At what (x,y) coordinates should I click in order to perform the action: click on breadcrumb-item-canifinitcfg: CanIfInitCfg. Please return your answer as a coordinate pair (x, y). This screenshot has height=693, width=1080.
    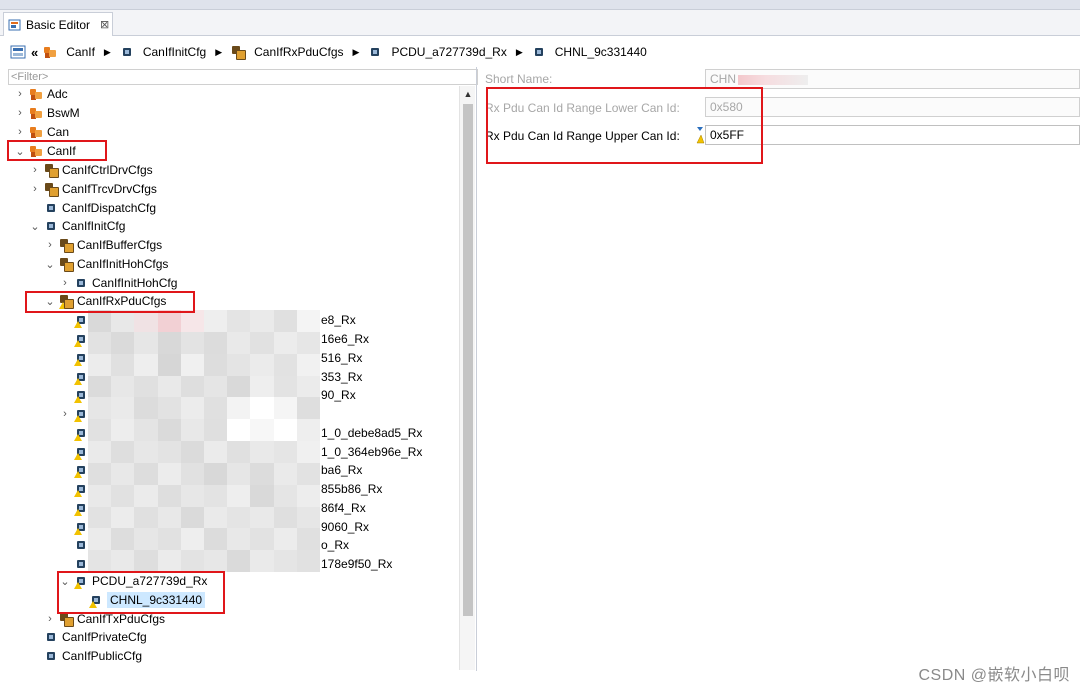
    Looking at the image, I should click on (163, 52).